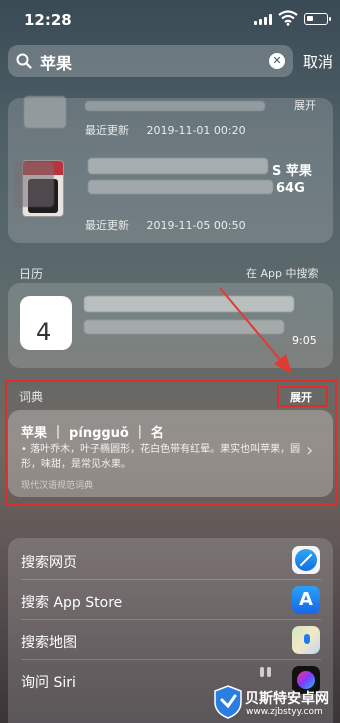  I want to click on list-item-updated: 最近更新 2019-11-05 00:50, so click(165, 225).